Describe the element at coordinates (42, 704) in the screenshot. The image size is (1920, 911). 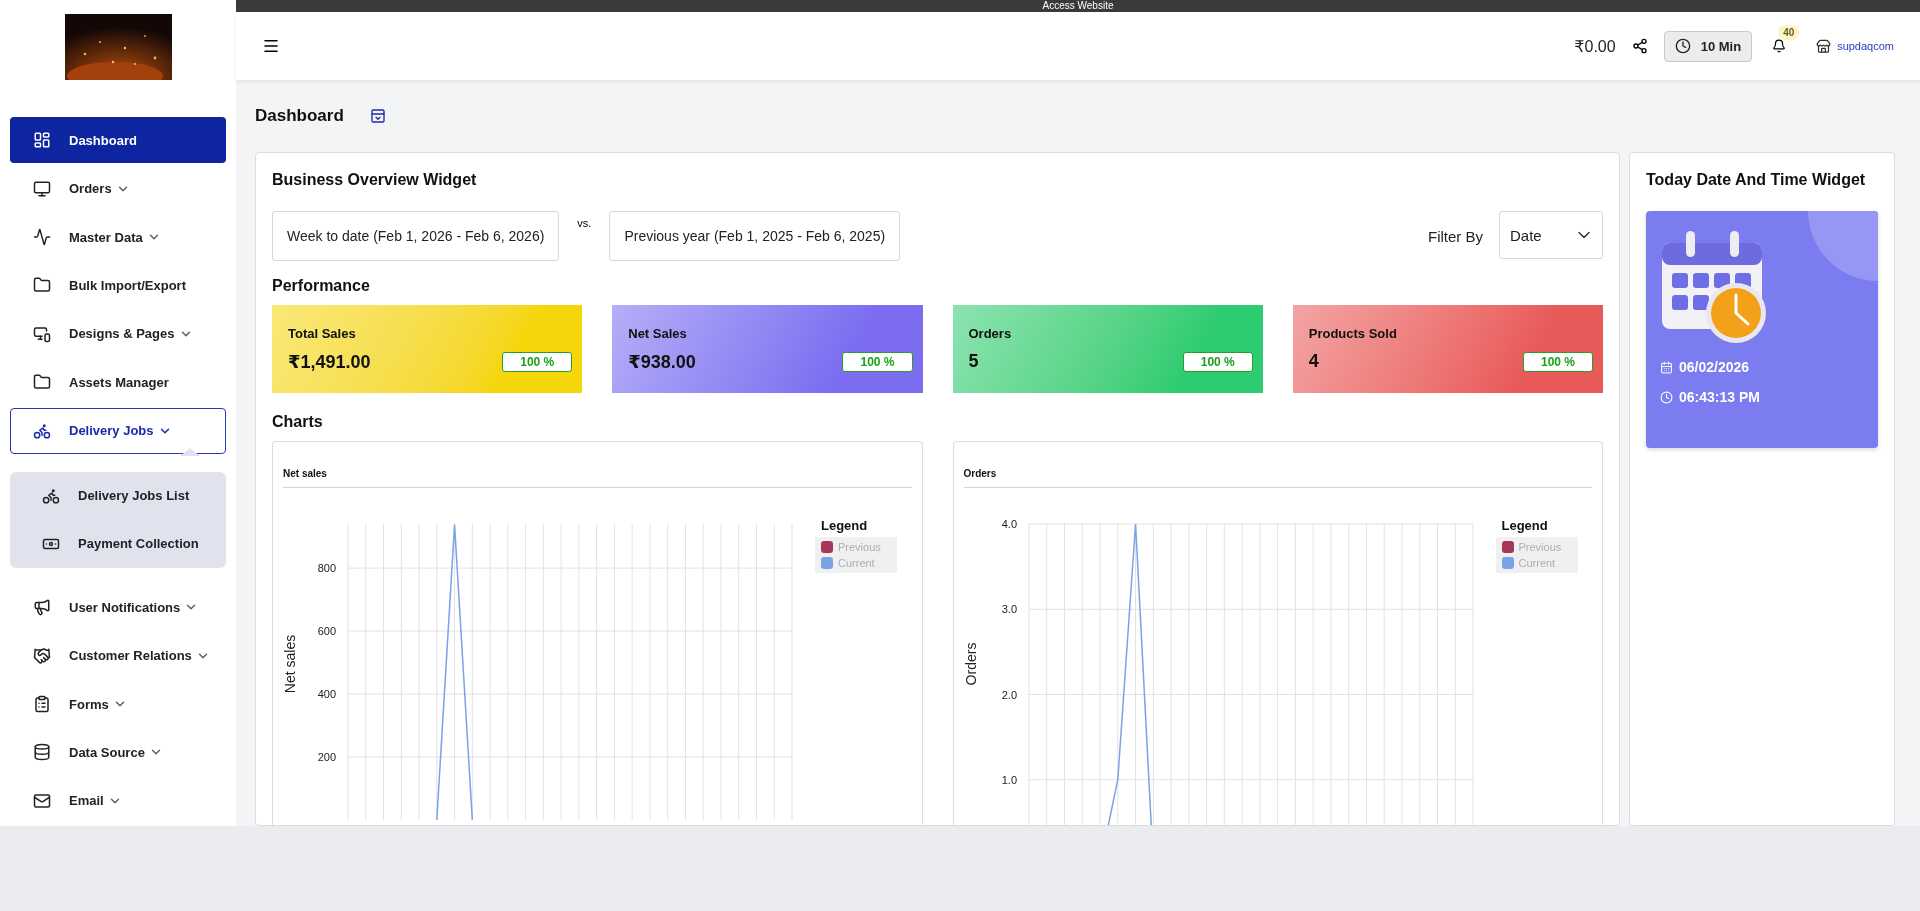
I see `list-icon` at that location.